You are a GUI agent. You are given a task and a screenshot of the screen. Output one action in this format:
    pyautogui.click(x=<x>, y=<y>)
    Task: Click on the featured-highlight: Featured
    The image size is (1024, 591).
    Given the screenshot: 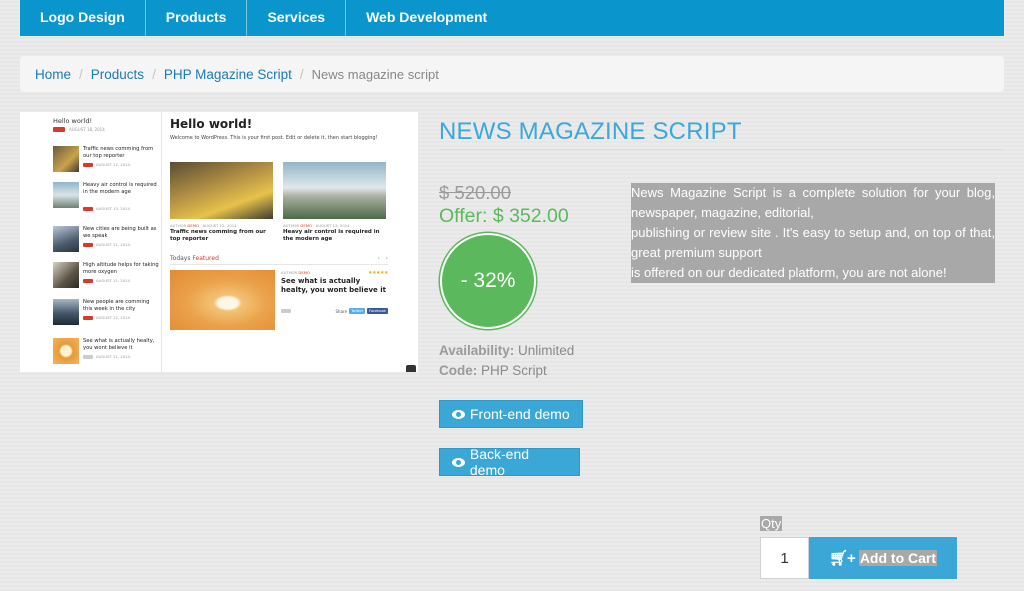 What is the action you would take?
    pyautogui.click(x=205, y=258)
    